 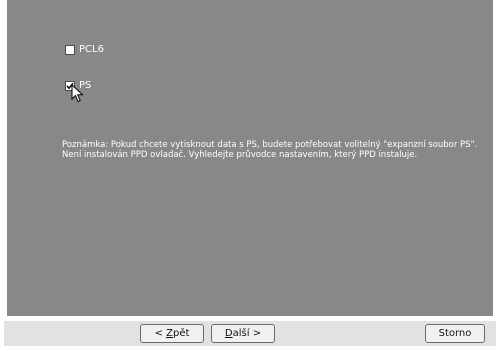 What do you see at coordinates (160, 333) in the screenshot?
I see `back-button-prefix: <` at bounding box center [160, 333].